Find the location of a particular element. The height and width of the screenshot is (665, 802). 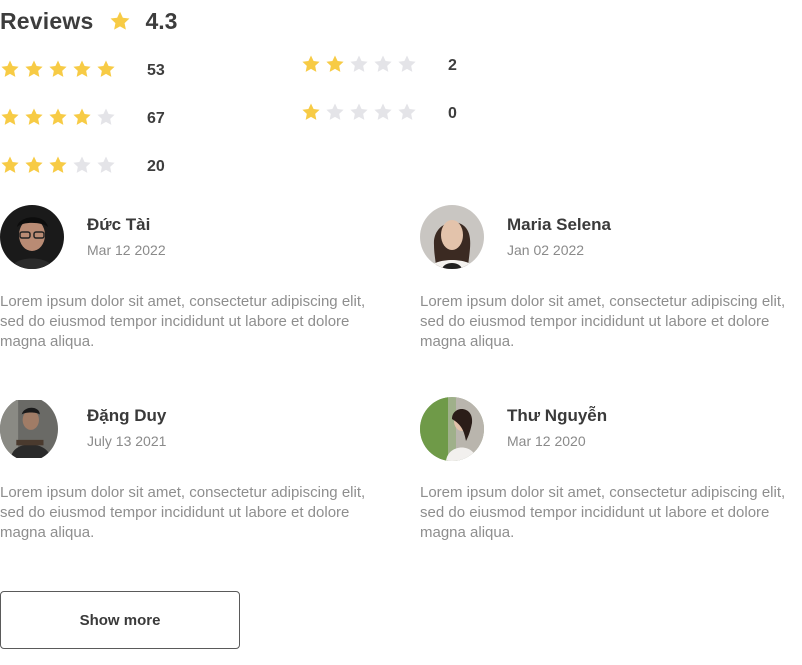

review-date: Mar 12 2020 is located at coordinates (546, 441).